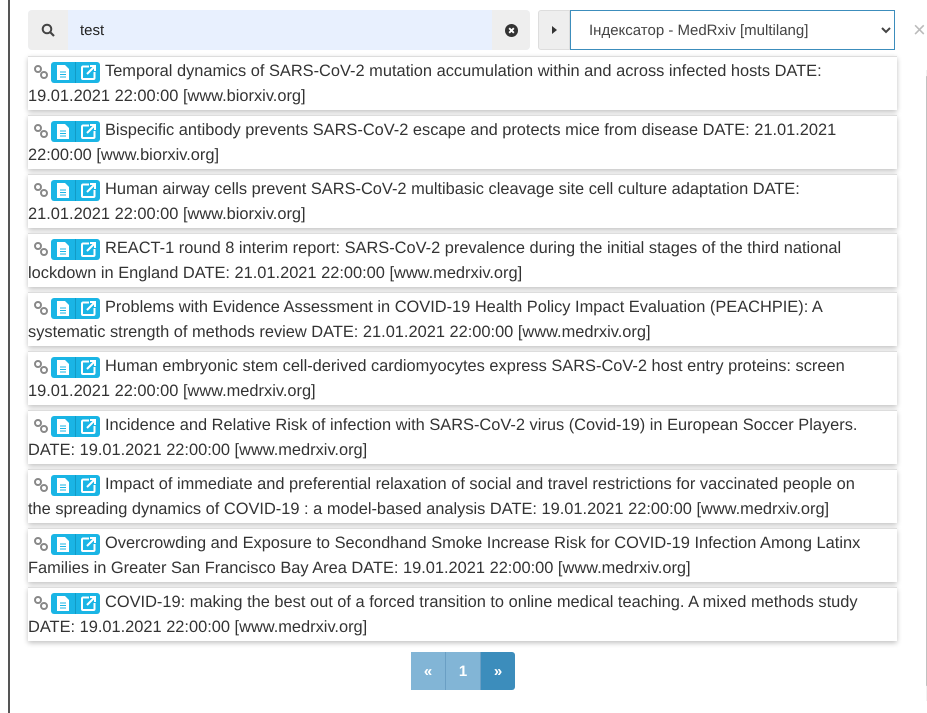 The image size is (927, 713). What do you see at coordinates (433, 143) in the screenshot?
I see `result-text: Bispecific antibody prevents SARS-CoV-2 escape and protects mice from disease DATE: 21.01.2021 22:00:00 [www.biorxiv.org]` at bounding box center [433, 143].